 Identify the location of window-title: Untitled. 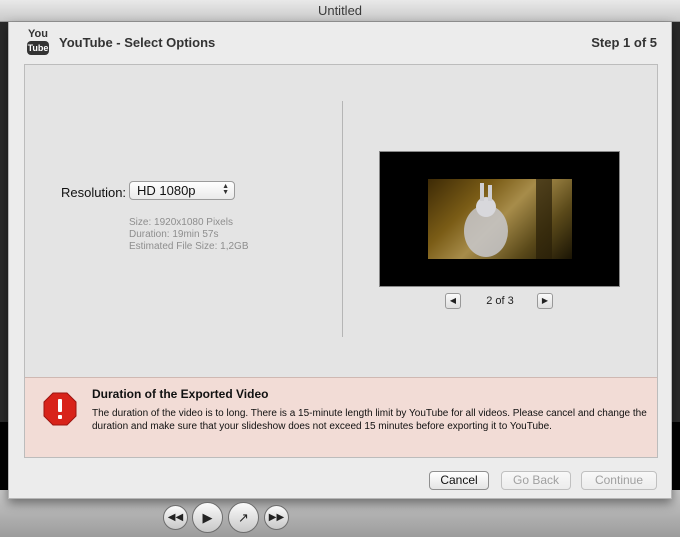
(340, 10).